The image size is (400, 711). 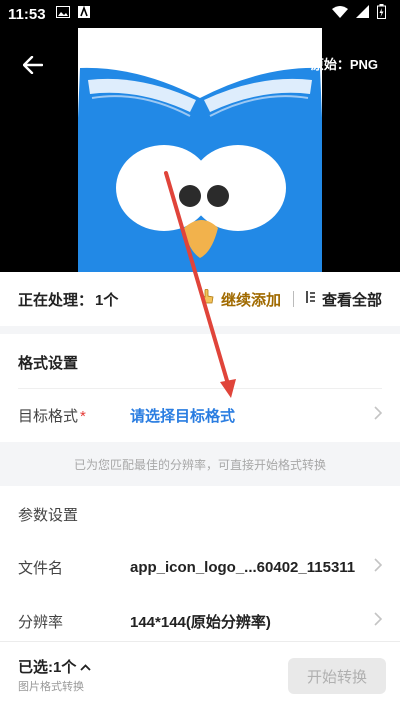 I want to click on continue-add-button: 继续添加, so click(x=240, y=299).